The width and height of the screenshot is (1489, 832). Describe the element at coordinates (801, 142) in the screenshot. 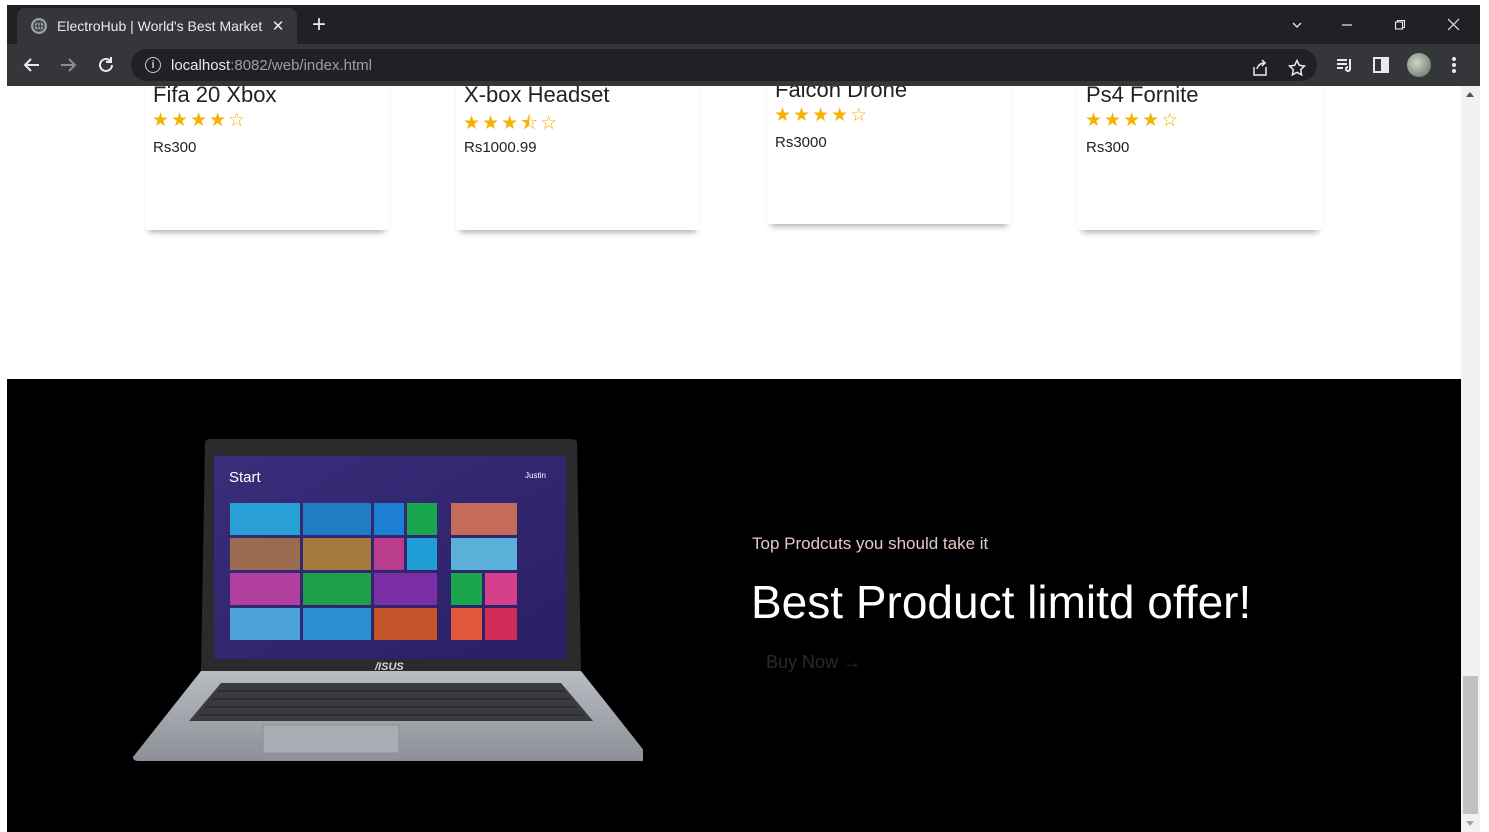

I see `product-price: Rs3000` at that location.